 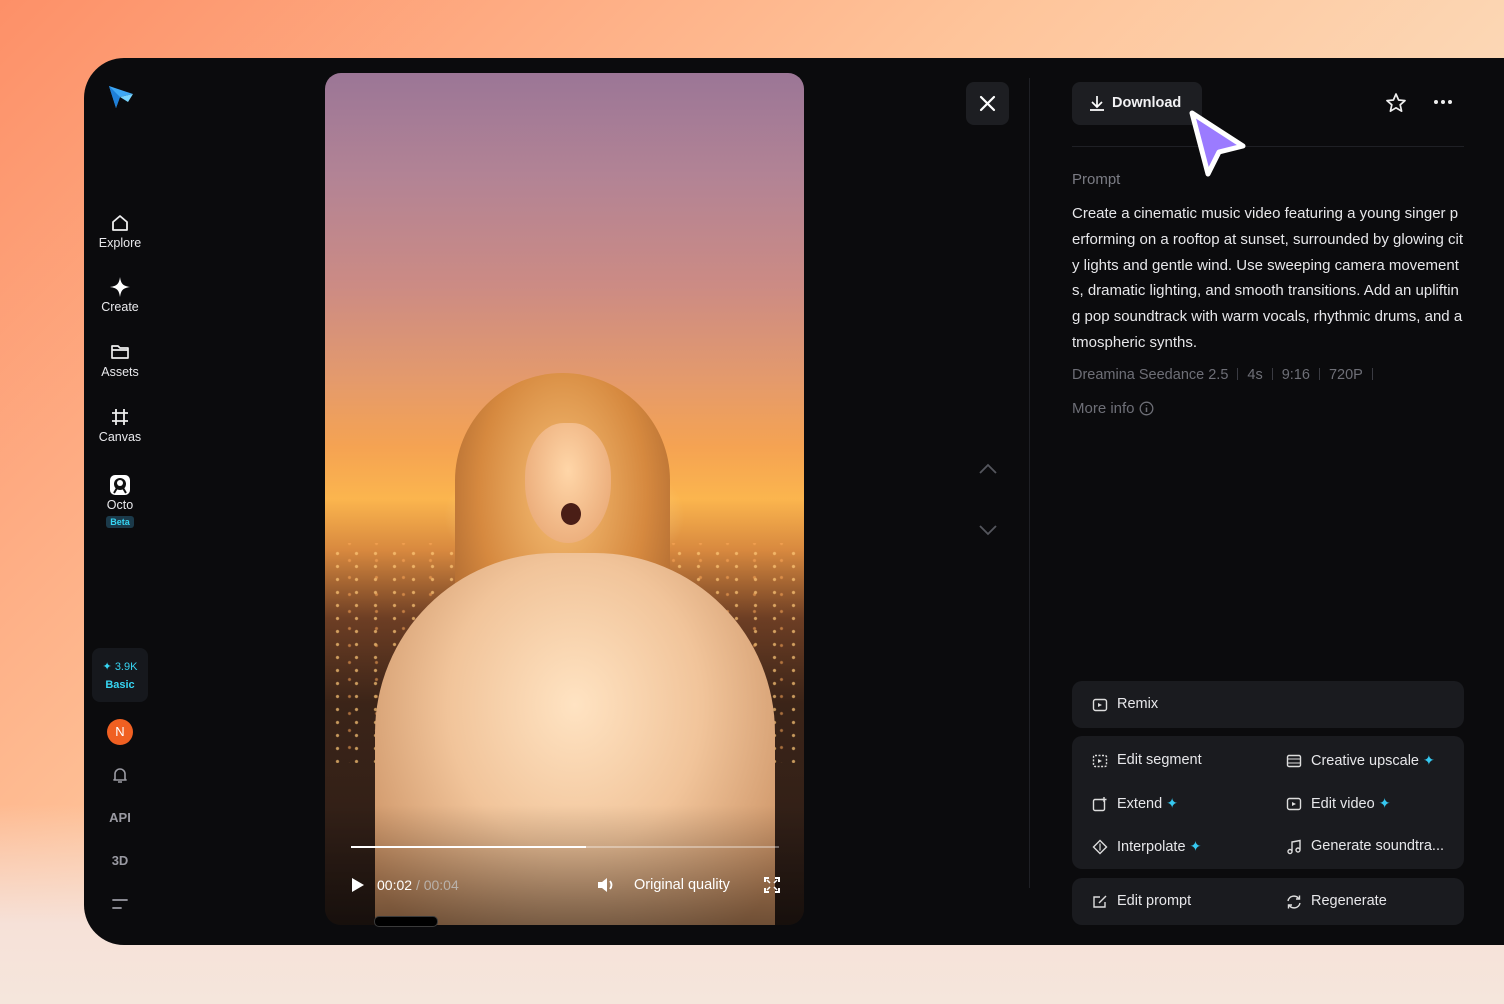 I want to click on beta-badge: Beta, so click(x=120, y=522).